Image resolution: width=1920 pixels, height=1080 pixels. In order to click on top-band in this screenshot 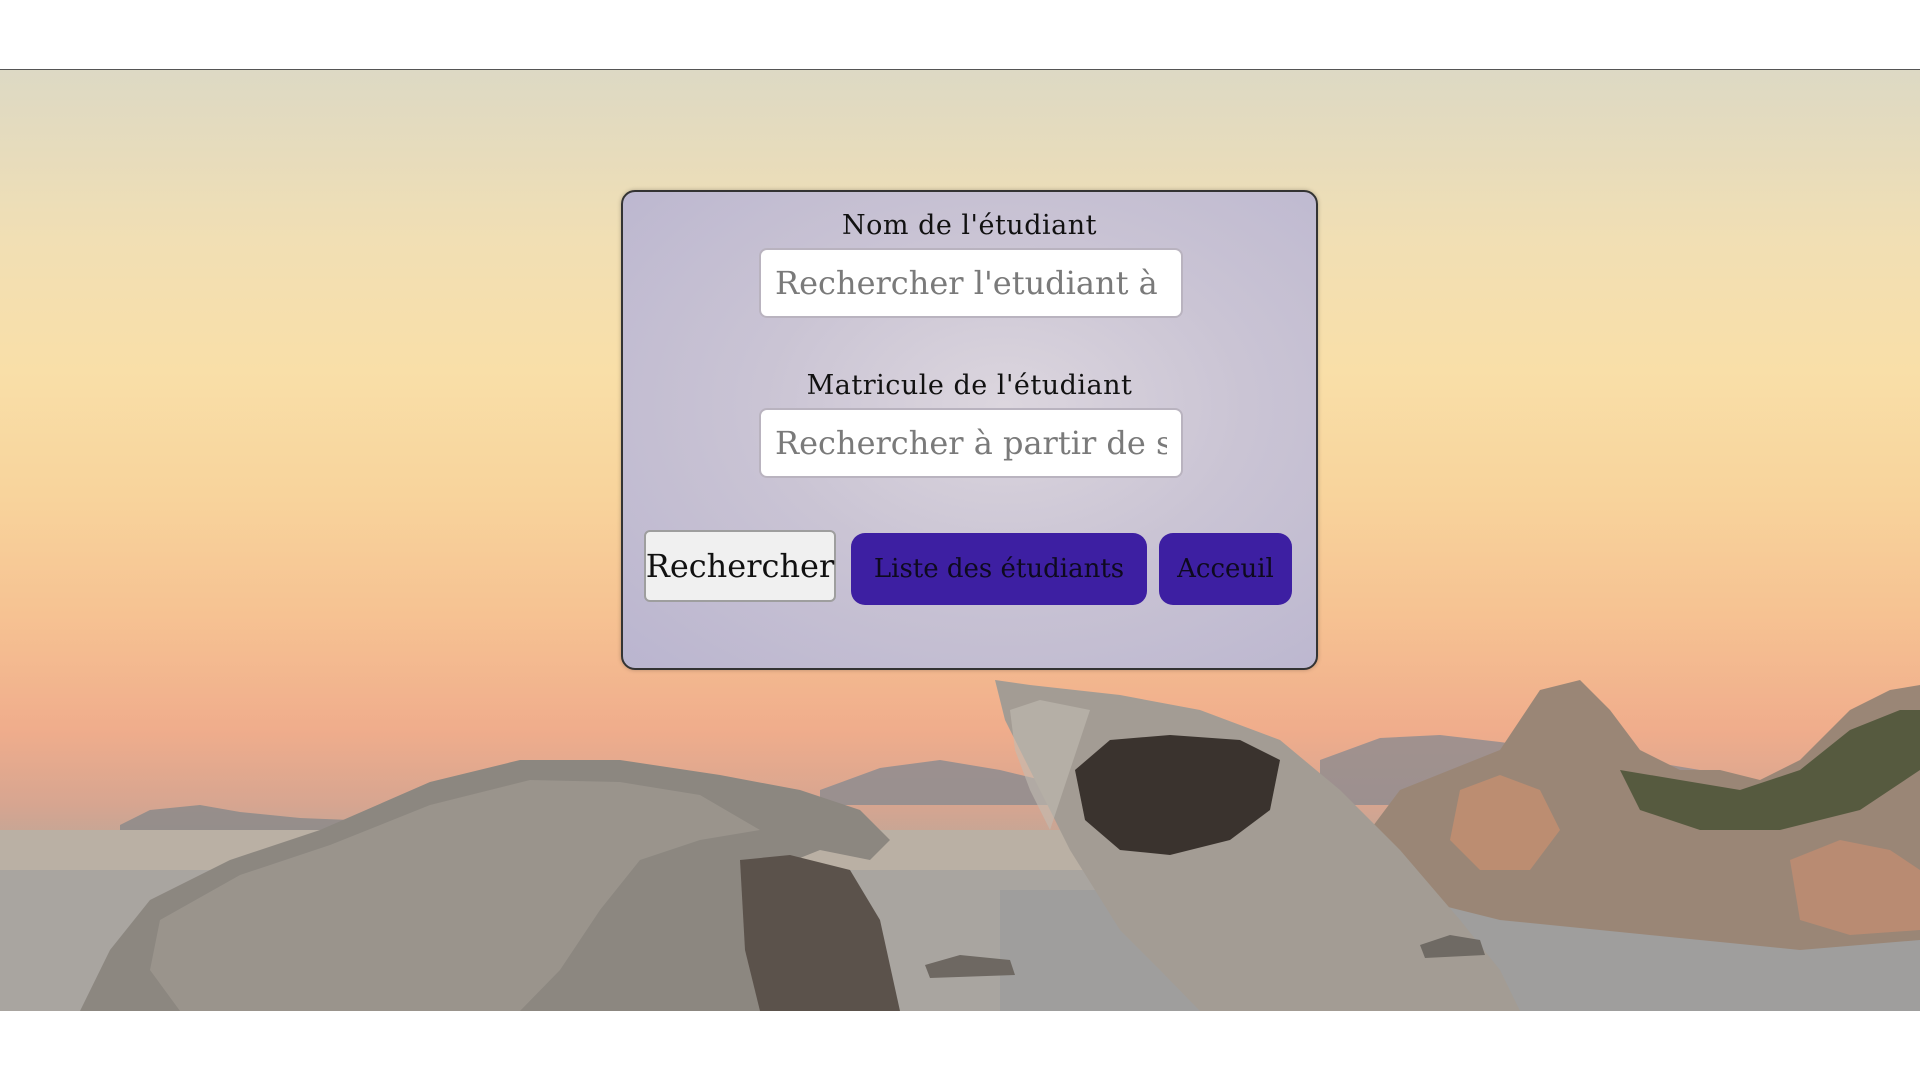, I will do `click(960, 35)`.